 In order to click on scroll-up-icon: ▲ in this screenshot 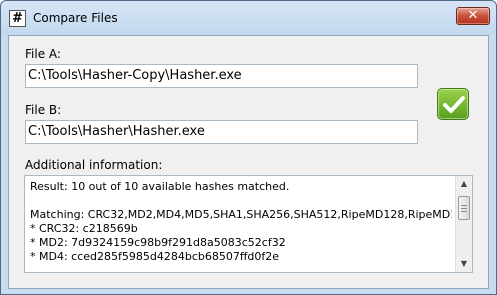, I will do `click(464, 184)`.